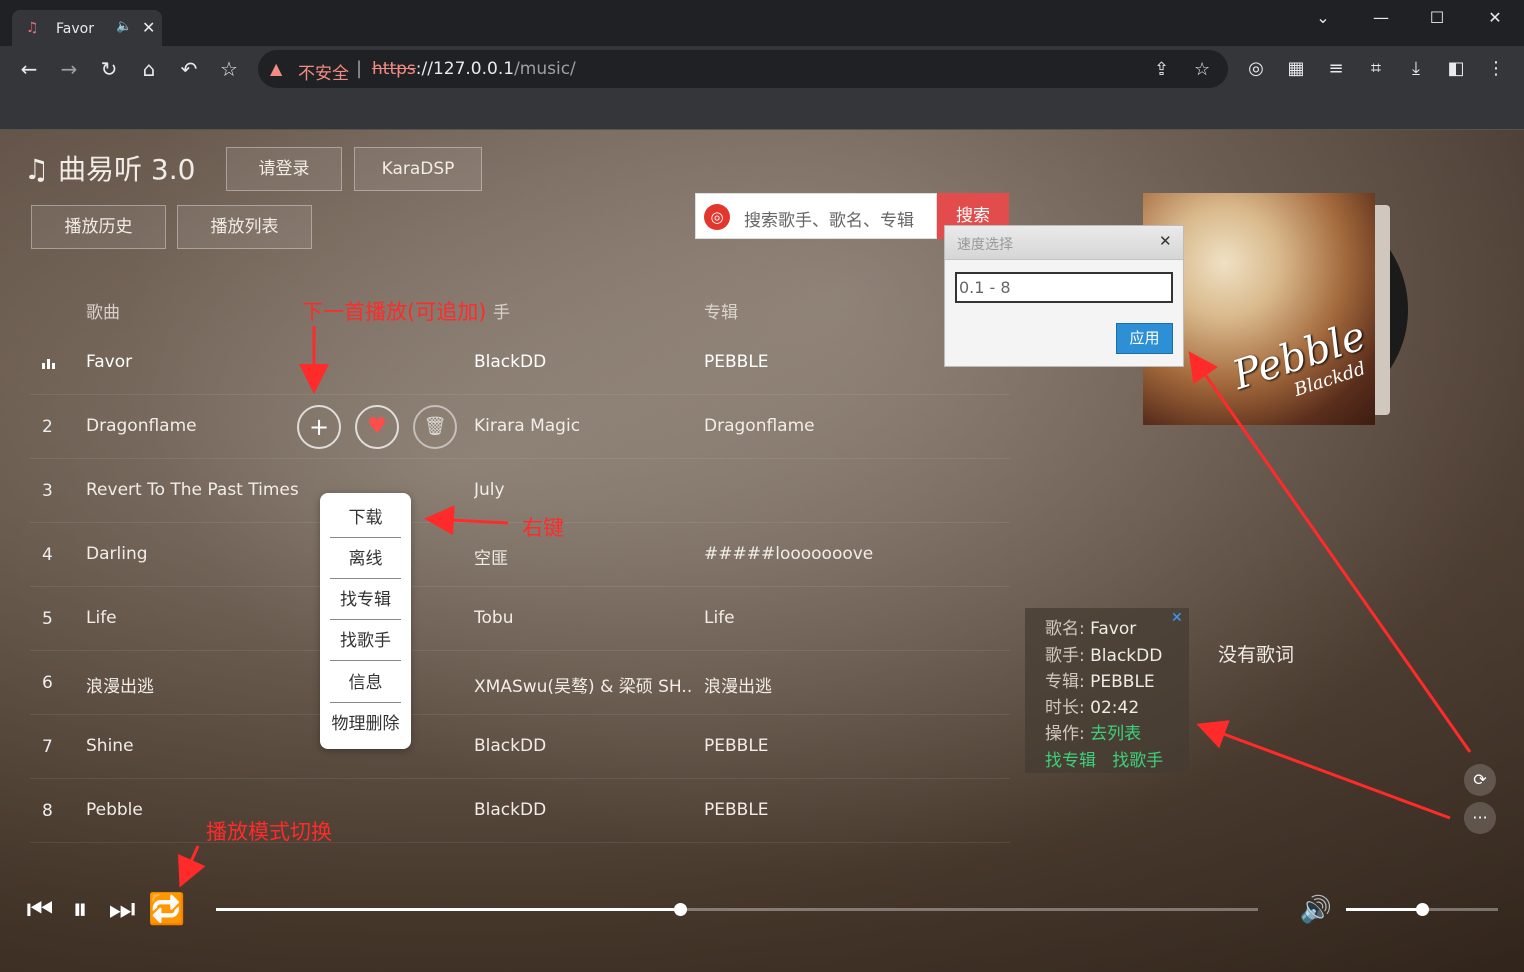  What do you see at coordinates (1381, 17) in the screenshot?
I see `minimize-icon: —` at bounding box center [1381, 17].